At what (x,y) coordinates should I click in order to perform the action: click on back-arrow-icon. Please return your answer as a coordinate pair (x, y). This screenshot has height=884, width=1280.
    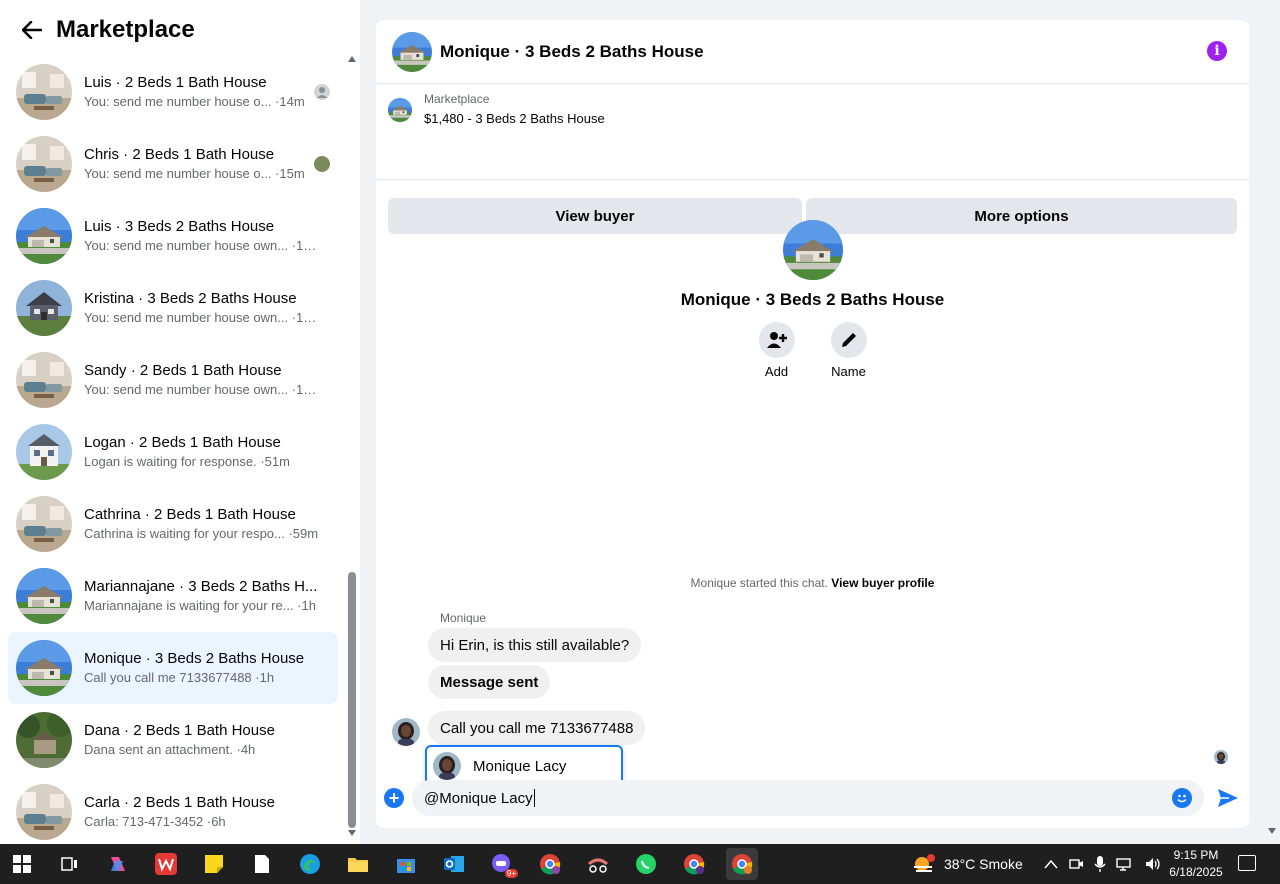
    Looking at the image, I should click on (32, 30).